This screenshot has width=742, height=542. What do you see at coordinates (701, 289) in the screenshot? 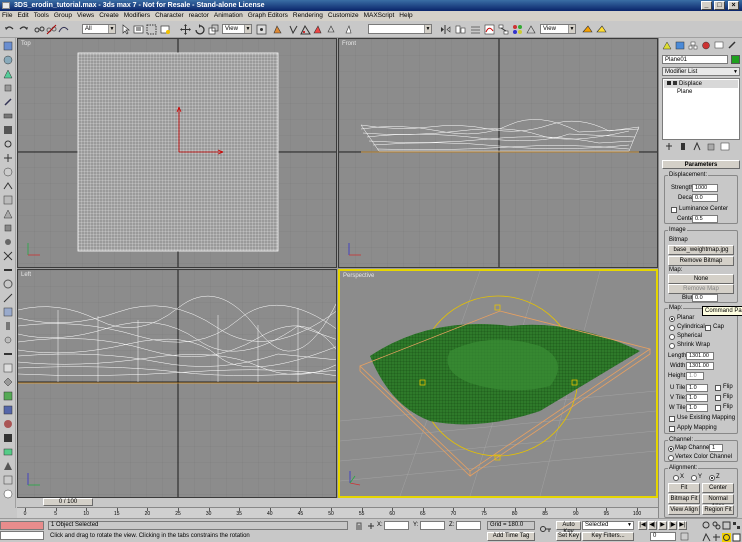
I see `remove-map-button: Remove Map` at bounding box center [701, 289].